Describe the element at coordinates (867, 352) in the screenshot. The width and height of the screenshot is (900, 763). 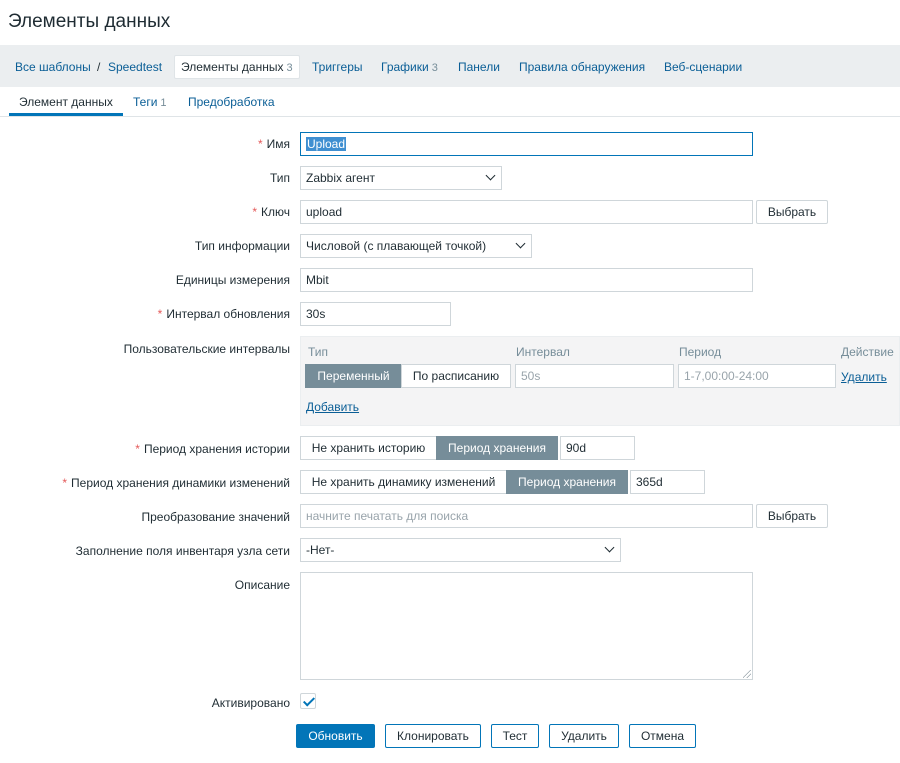
I see `col-action-header: Действие` at that location.